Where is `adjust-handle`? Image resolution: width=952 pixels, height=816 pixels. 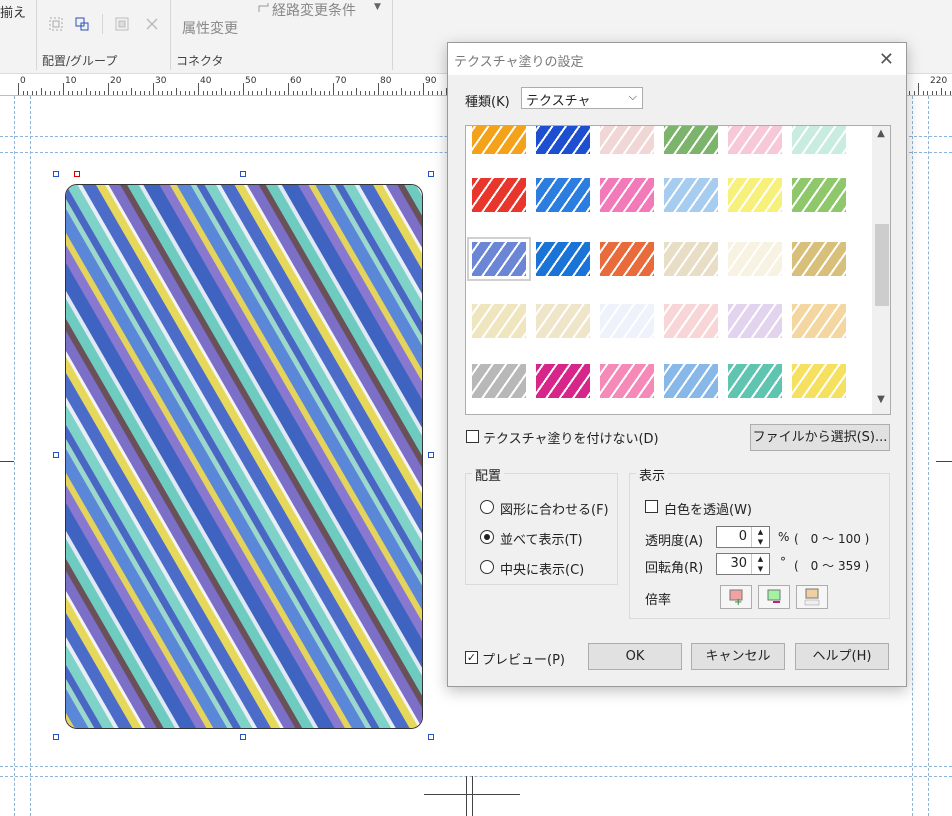 adjust-handle is located at coordinates (77, 174).